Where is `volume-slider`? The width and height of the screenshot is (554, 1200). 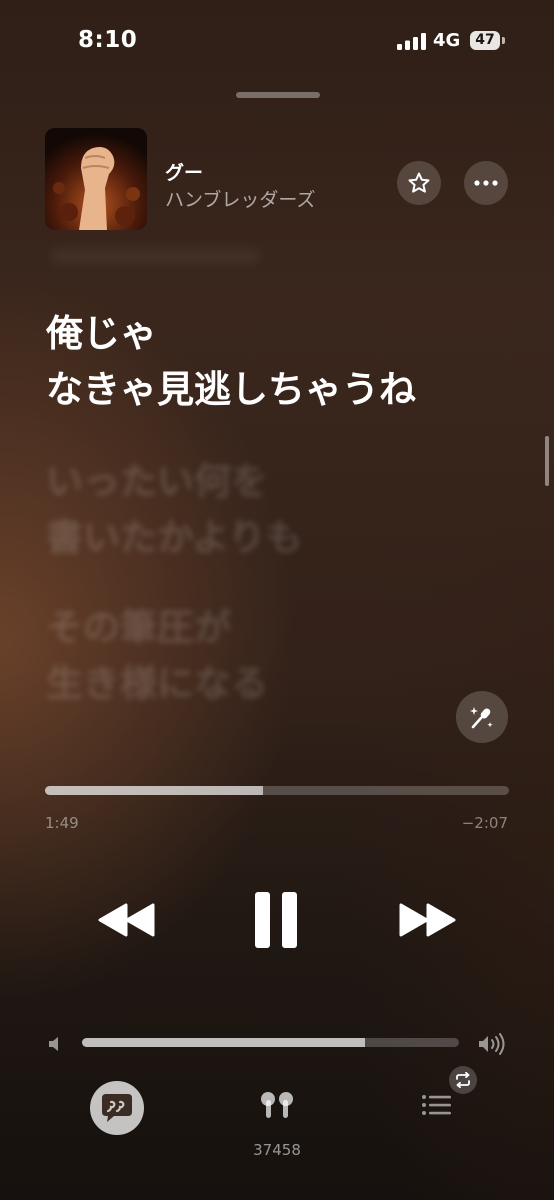
volume-slider is located at coordinates (270, 1042).